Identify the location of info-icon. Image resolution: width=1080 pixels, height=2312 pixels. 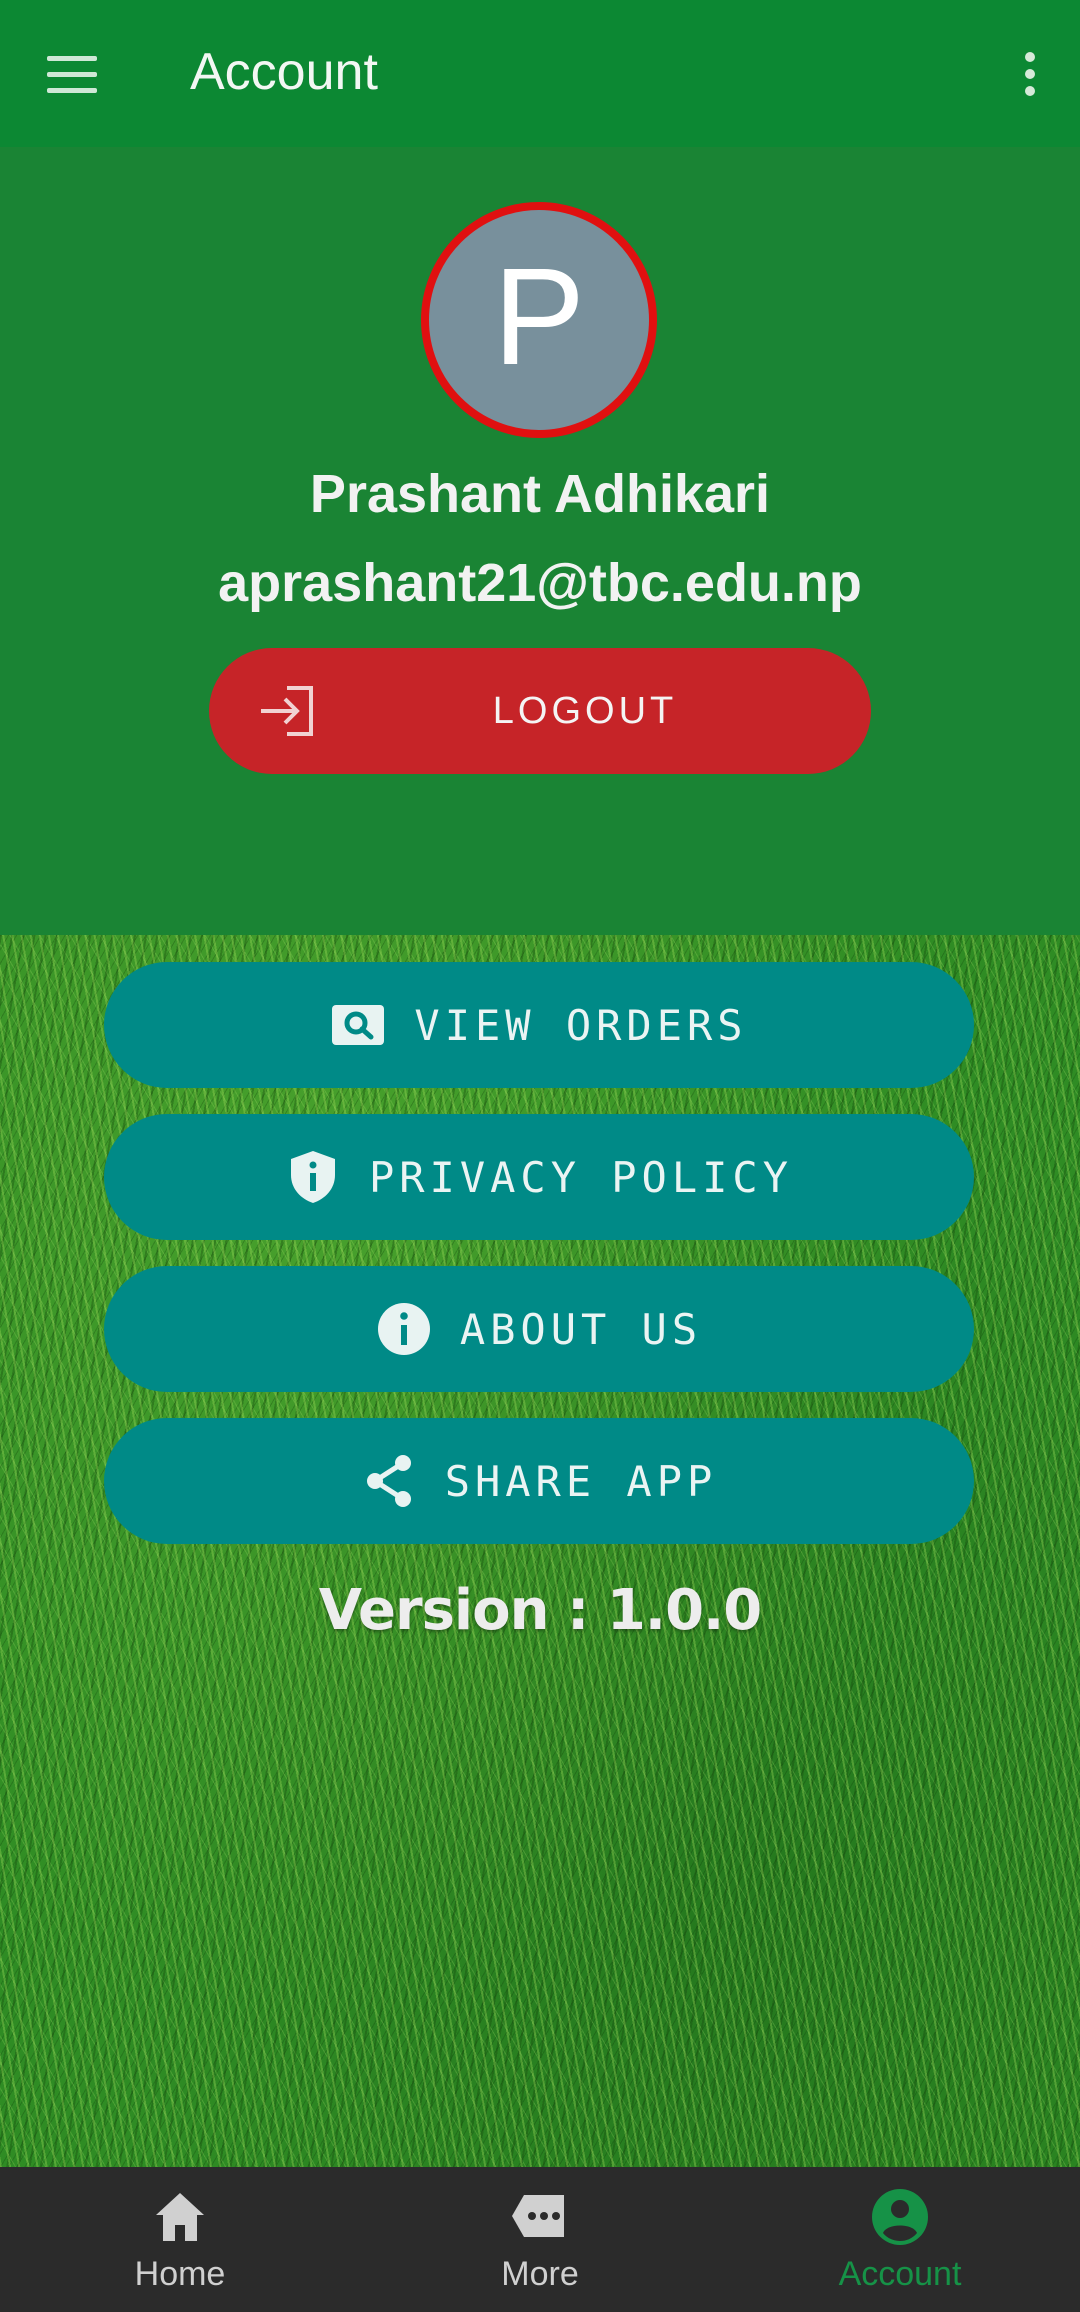
(403, 1329).